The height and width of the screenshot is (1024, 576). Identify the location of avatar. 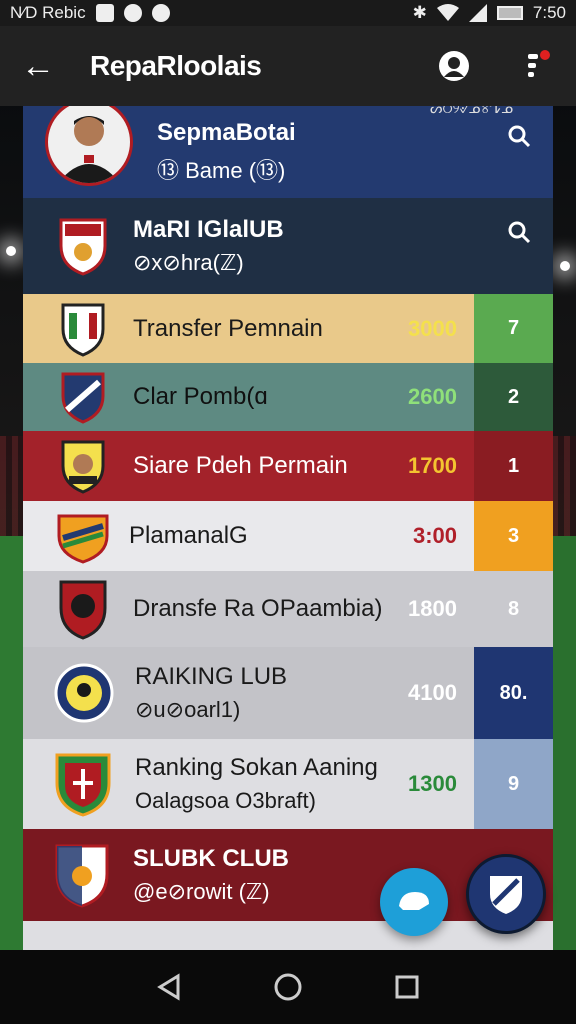
(89, 146).